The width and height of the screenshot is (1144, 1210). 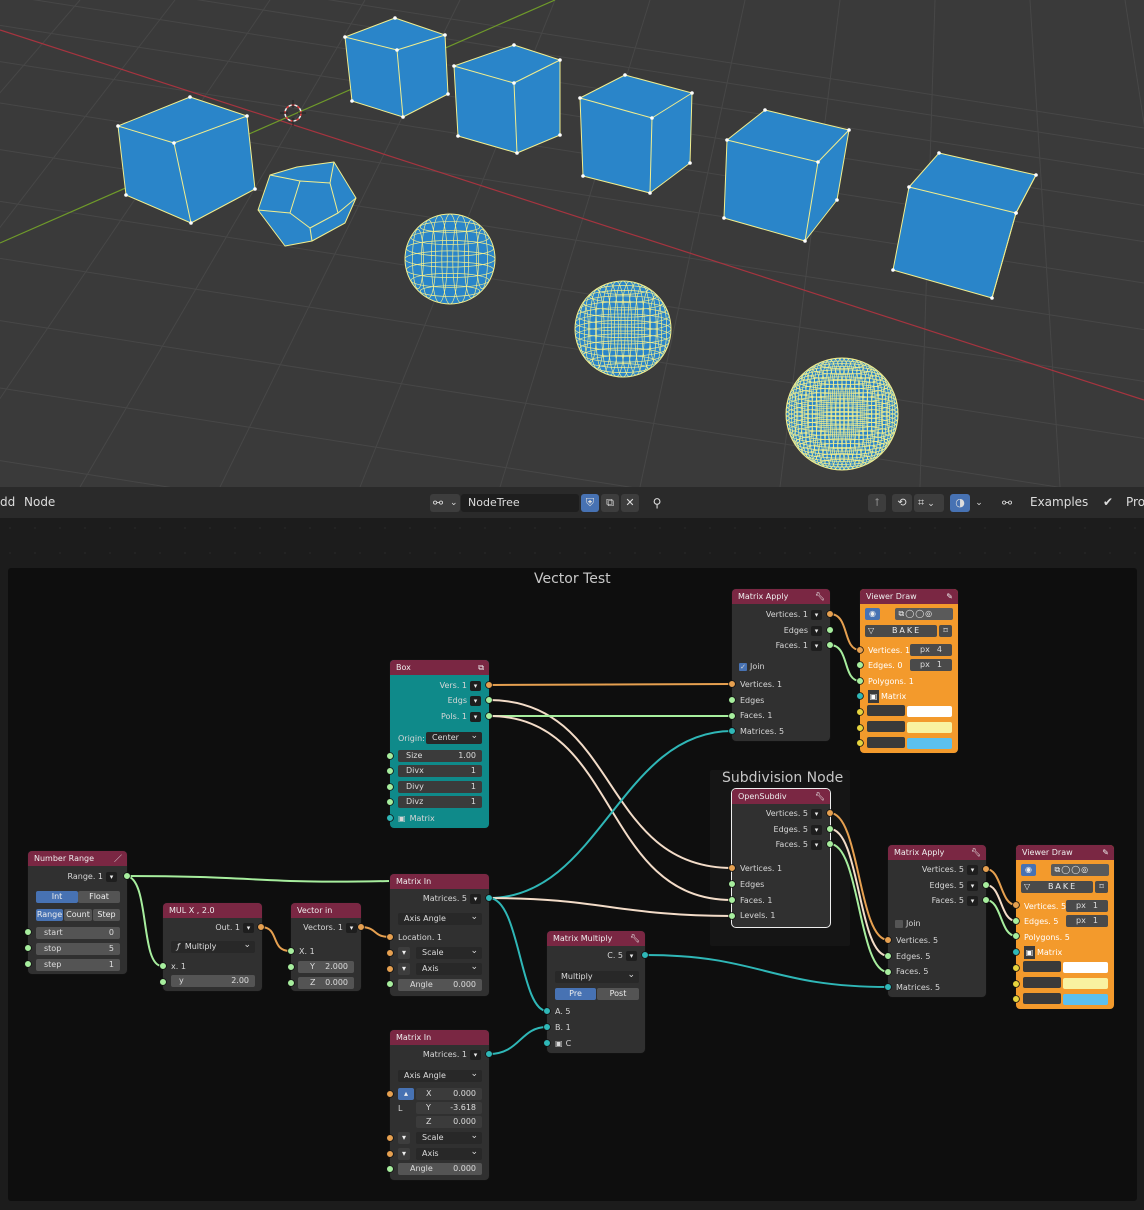 I want to click on divx-field: Divx 1, so click(x=440, y=771).